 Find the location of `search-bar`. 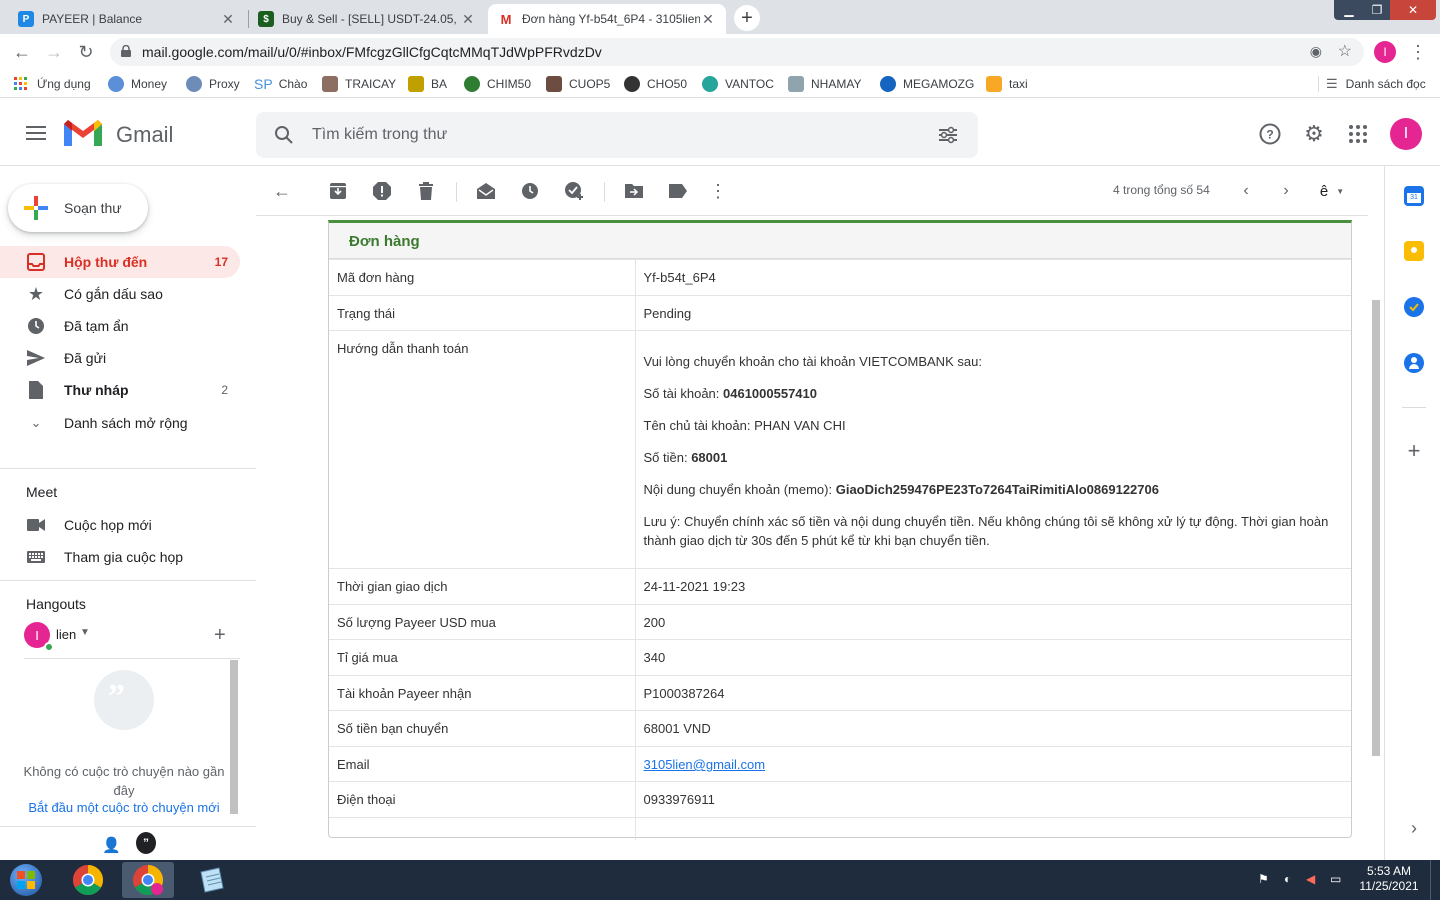

search-bar is located at coordinates (617, 135).